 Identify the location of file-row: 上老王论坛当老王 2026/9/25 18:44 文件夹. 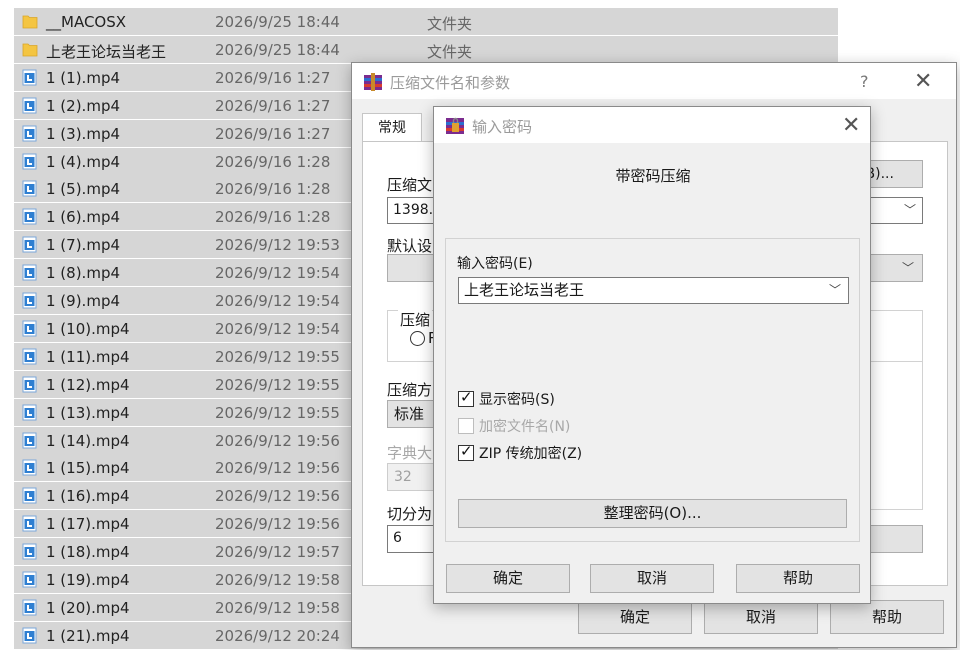
(426, 49).